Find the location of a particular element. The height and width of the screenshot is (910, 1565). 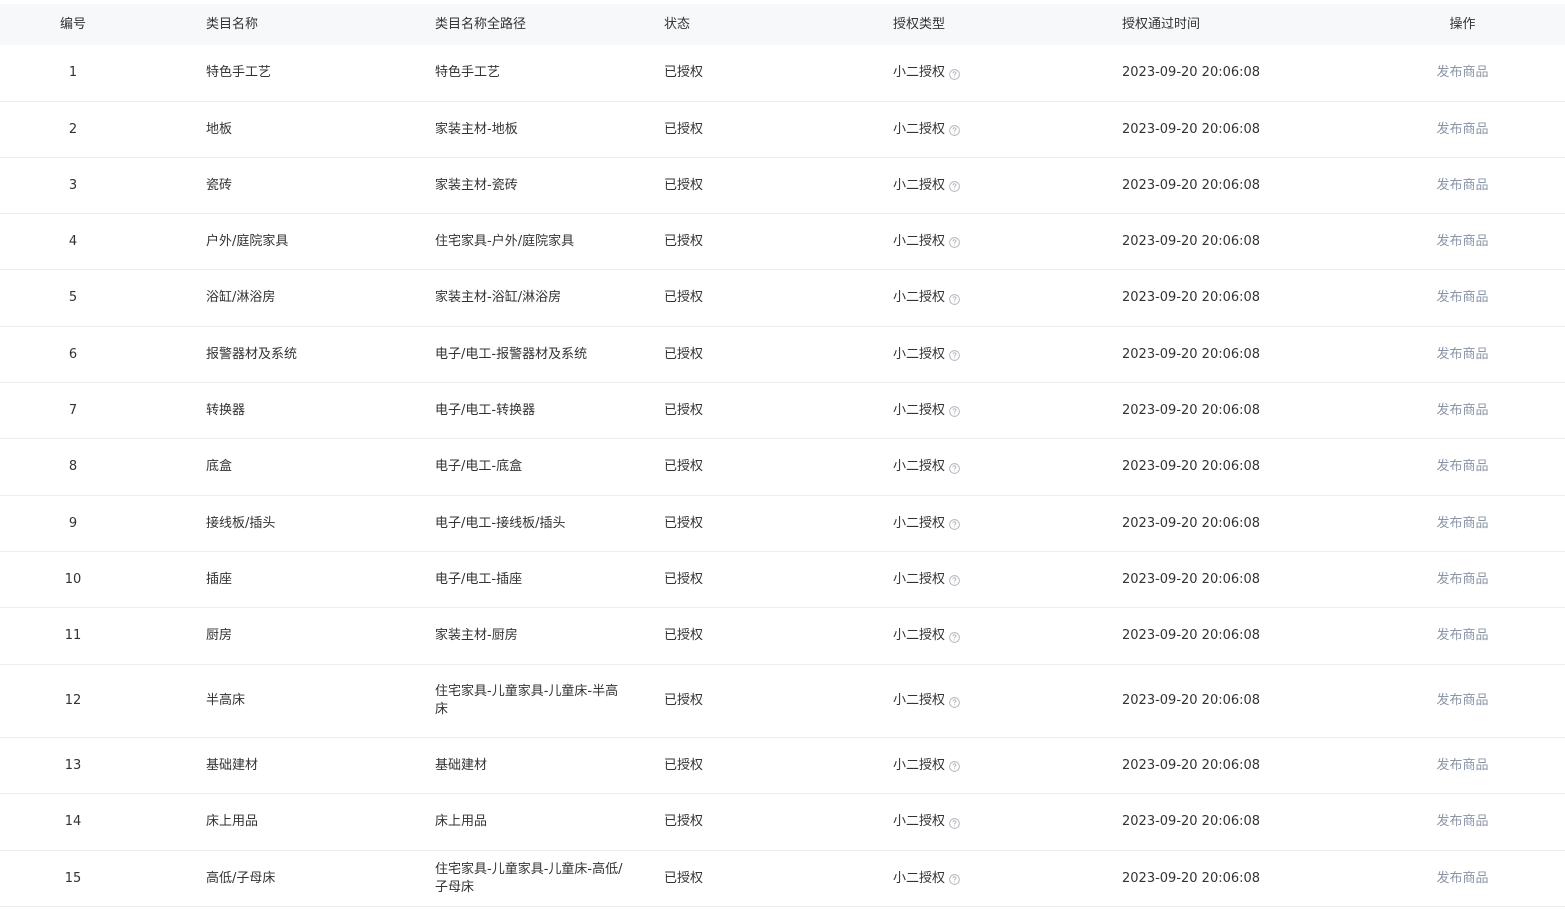

category-path-text: 电子/电工-转换器 is located at coordinates (485, 410).